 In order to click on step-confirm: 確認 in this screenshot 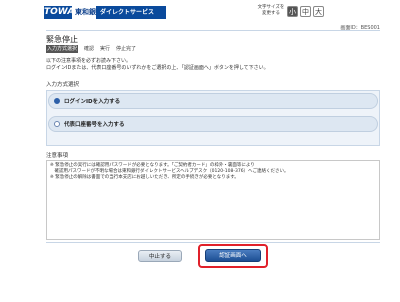, I will do `click(88, 49)`.